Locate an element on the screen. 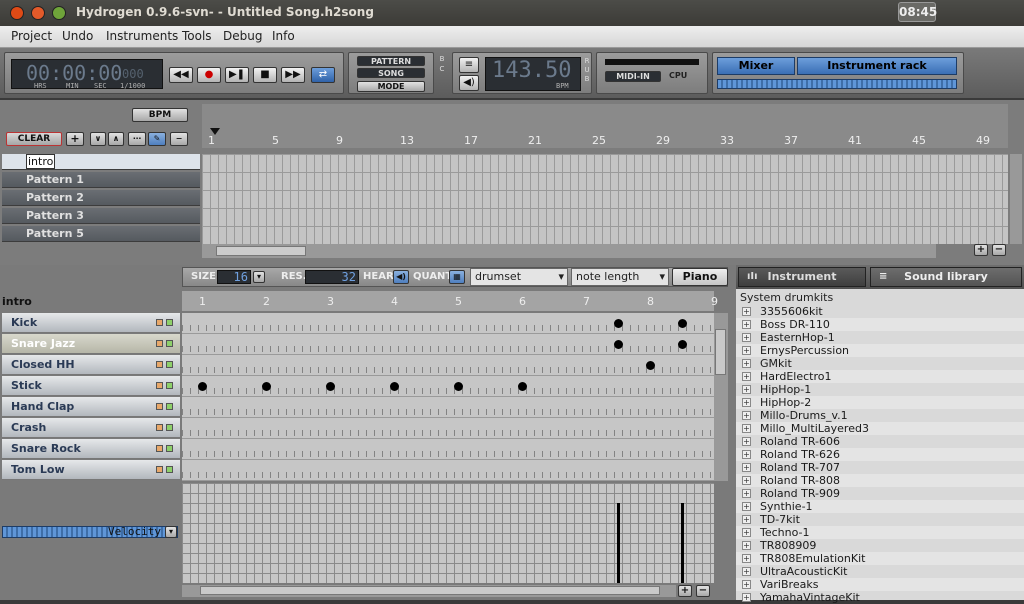 The image size is (1024, 604). piano-button: Piano is located at coordinates (700, 277).